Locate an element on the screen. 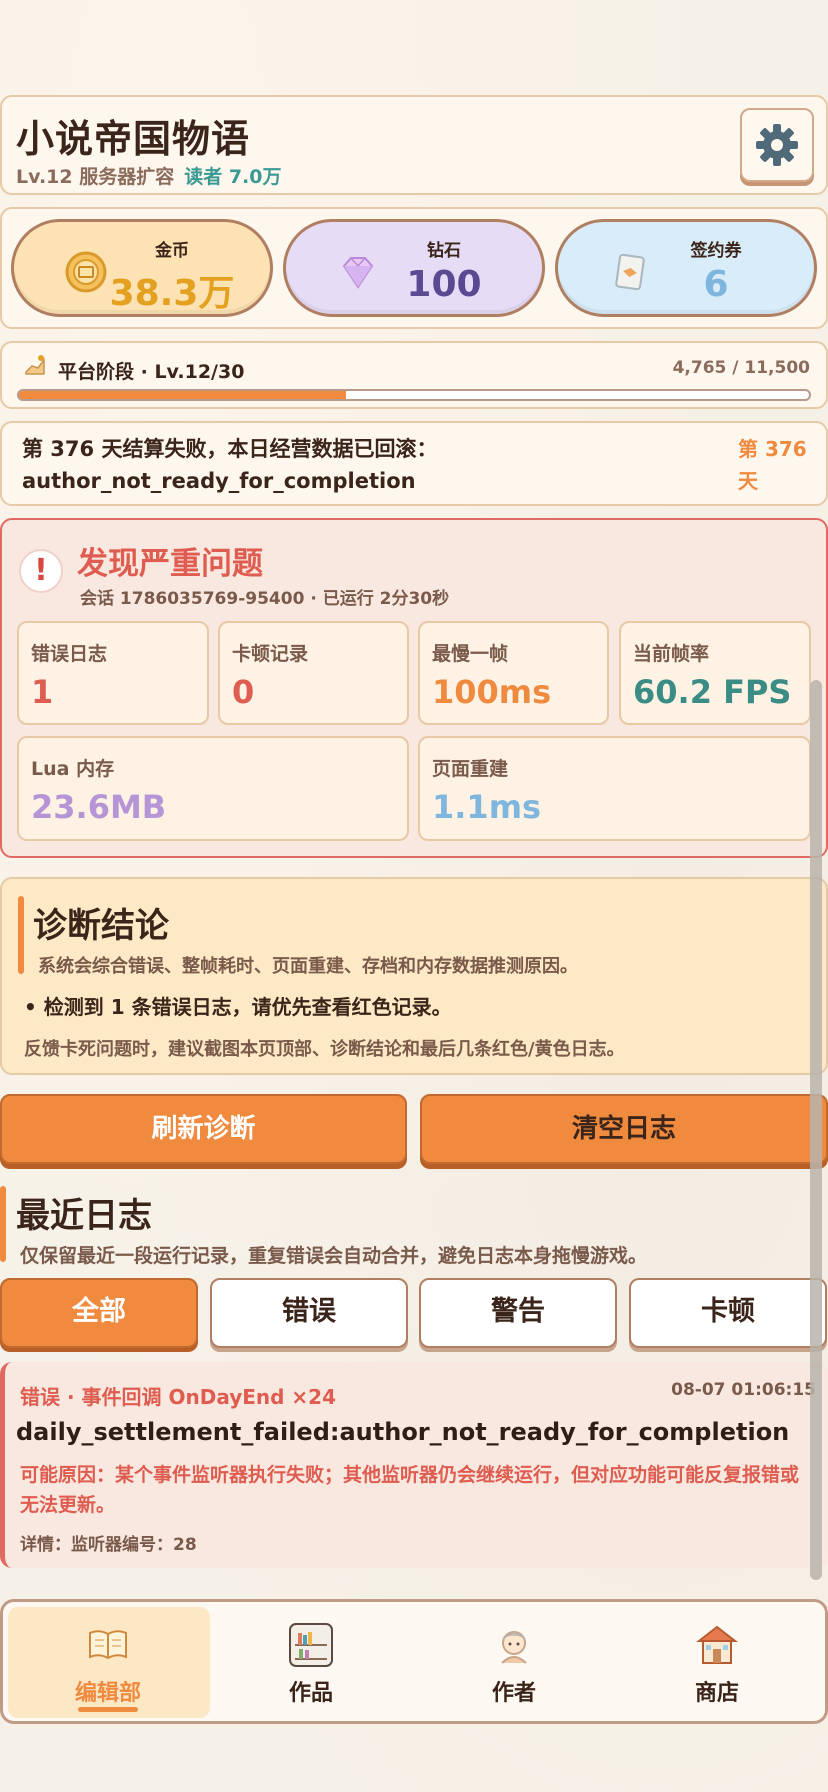 This screenshot has height=1792, width=828. gold-label: 金币 is located at coordinates (172, 251).